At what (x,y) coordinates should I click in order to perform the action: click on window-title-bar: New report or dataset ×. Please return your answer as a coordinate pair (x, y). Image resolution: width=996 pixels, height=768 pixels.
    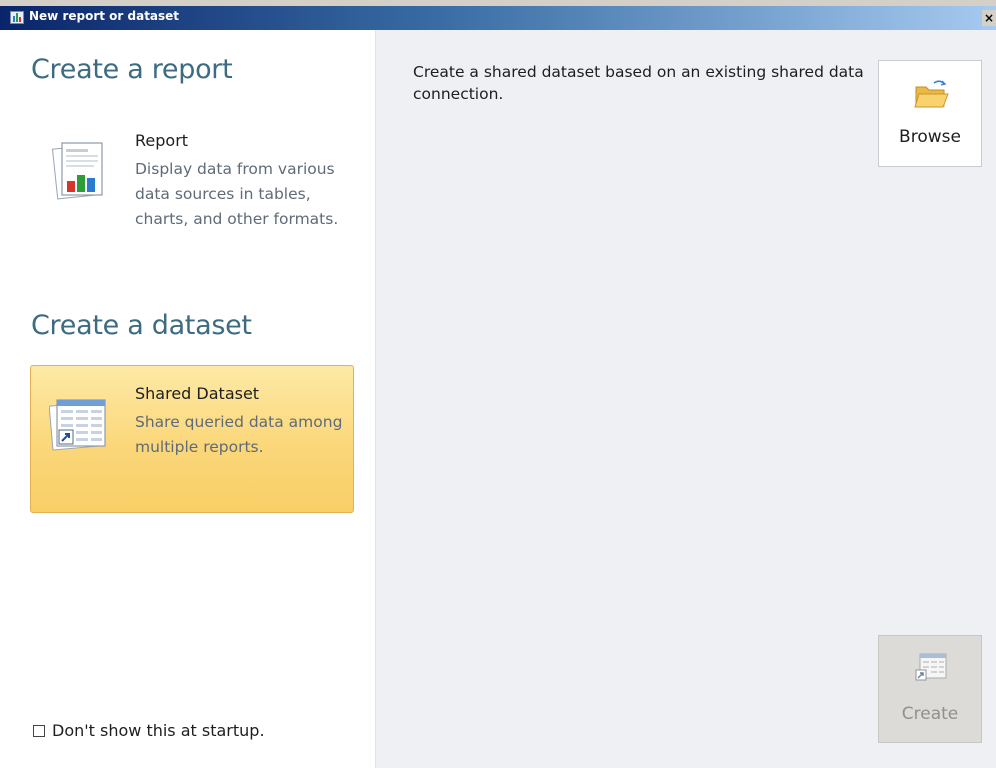
    Looking at the image, I should click on (498, 15).